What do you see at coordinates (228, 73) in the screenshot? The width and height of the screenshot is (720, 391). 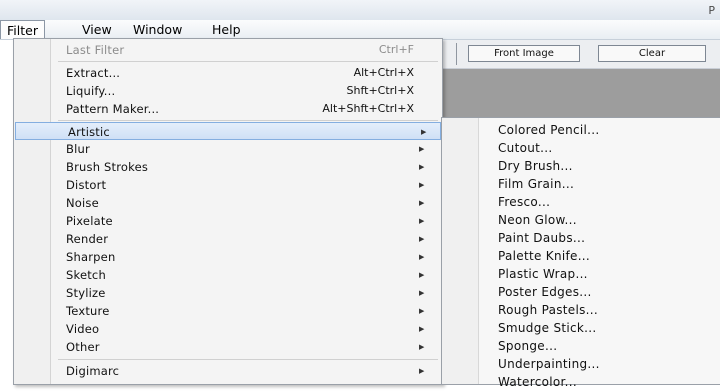 I see `menu-item-extract: Extract... Alt+Ctrl+X` at bounding box center [228, 73].